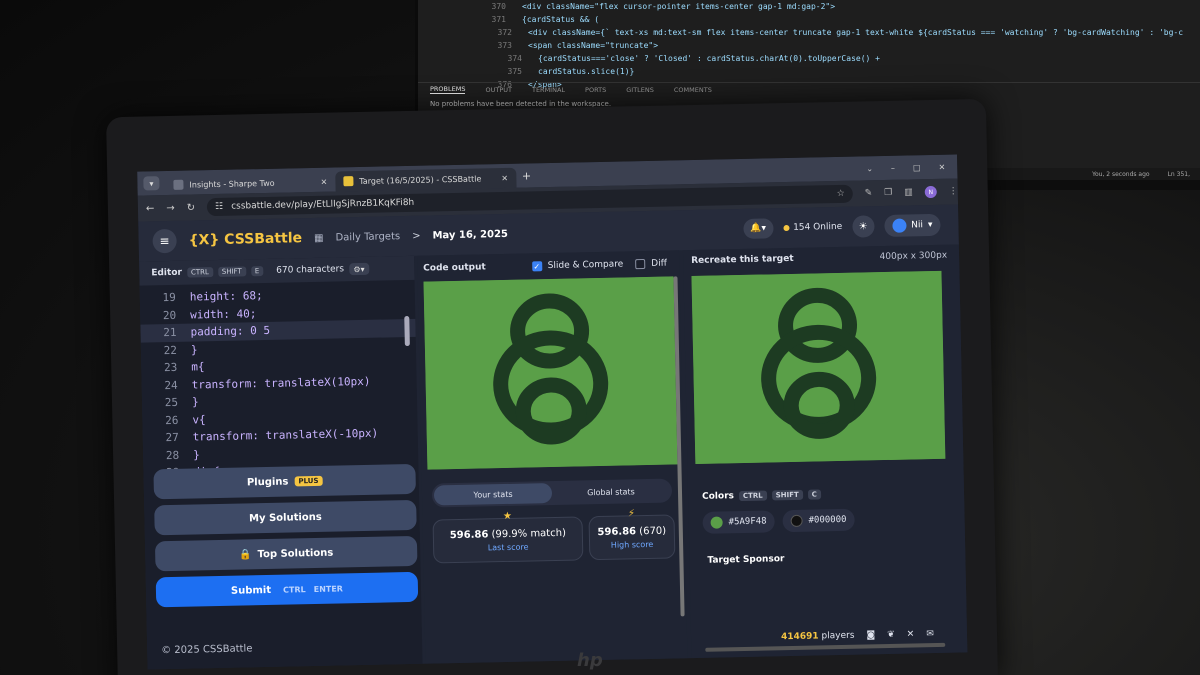 Image resolution: width=1200 pixels, height=675 pixels. Describe the element at coordinates (796, 521) in the screenshot. I see `color-dot-icon` at that location.